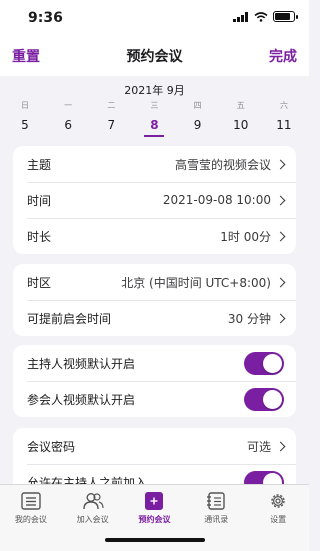 The image size is (320, 551). What do you see at coordinates (31, 501) in the screenshot?
I see `meeting-list-icon` at bounding box center [31, 501].